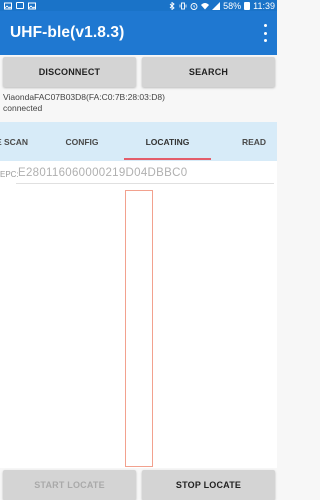 The width and height of the screenshot is (320, 500). Describe the element at coordinates (247, 5) in the screenshot. I see `battery-icon` at that location.